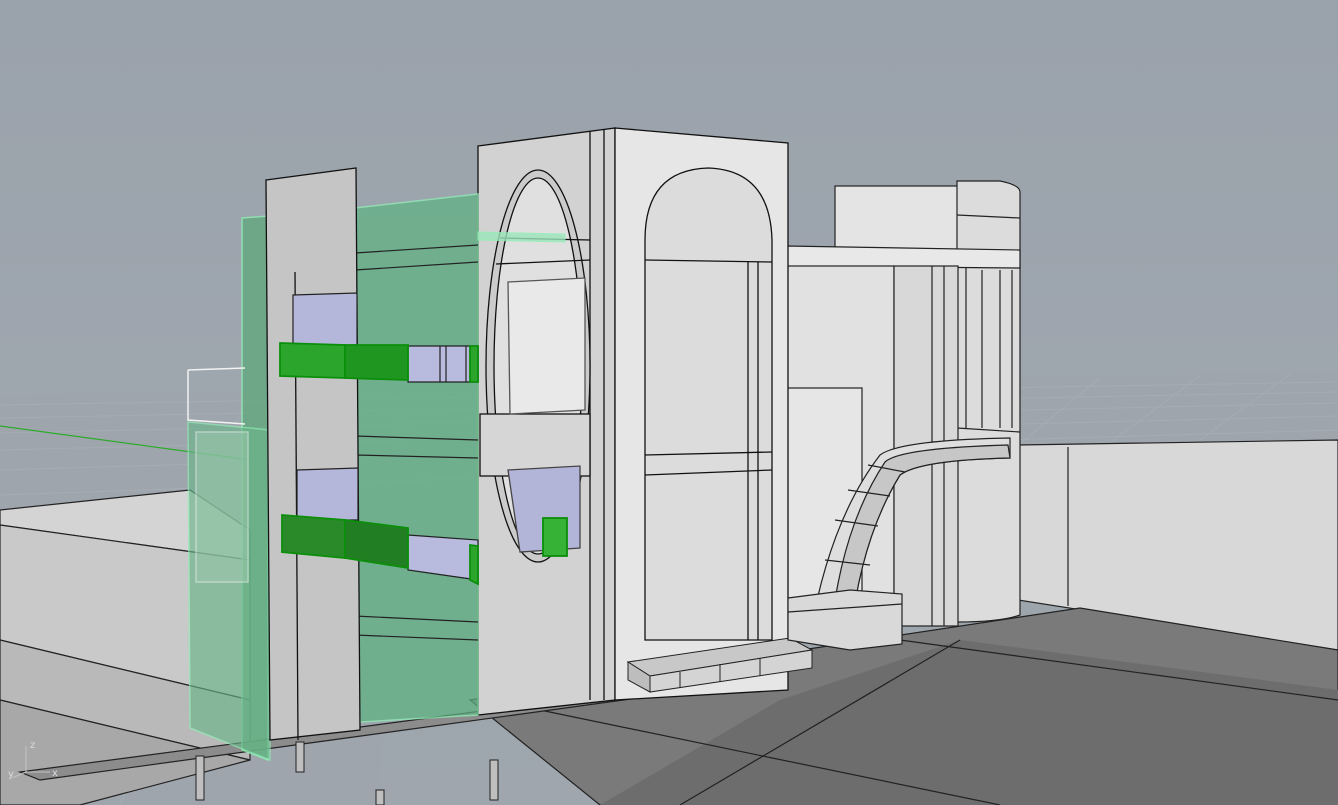 The height and width of the screenshot is (805, 1338). What do you see at coordinates (11, 774) in the screenshot?
I see `axis-label-y: y` at bounding box center [11, 774].